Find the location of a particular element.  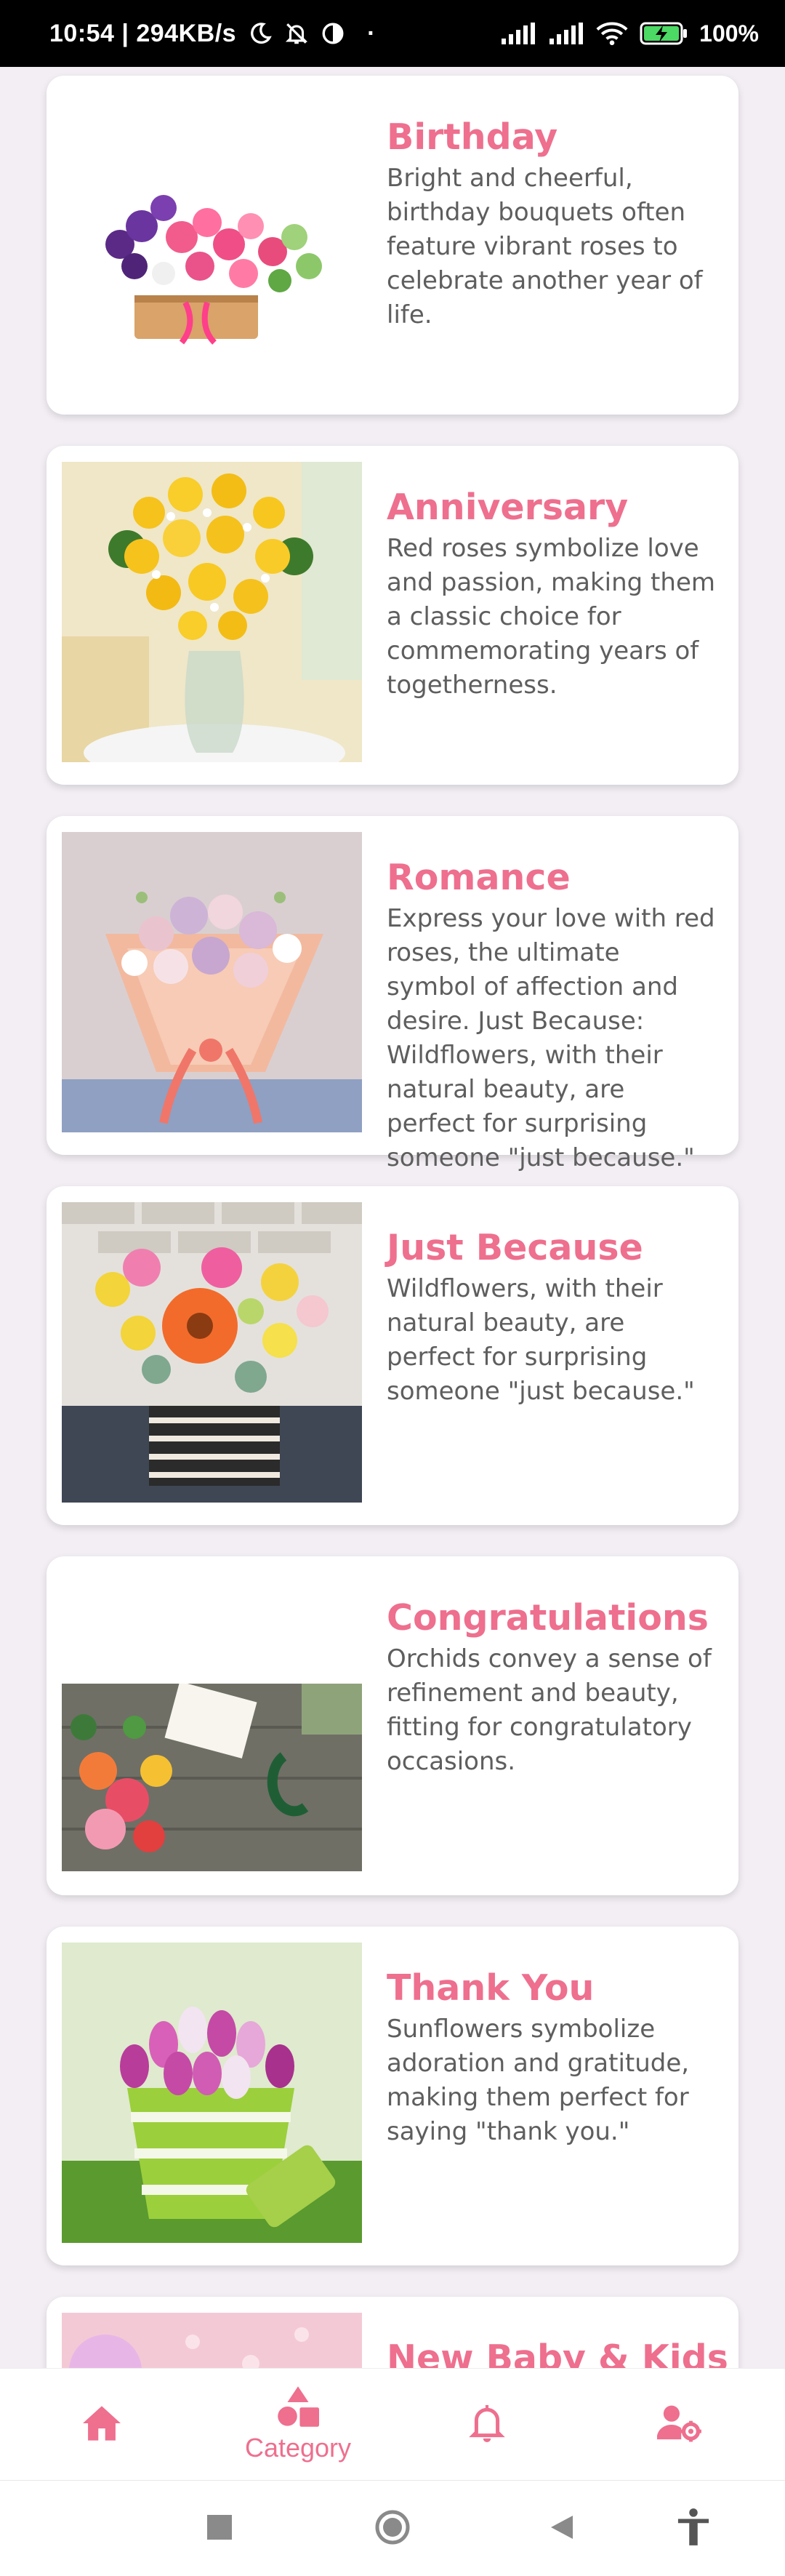

nav-profile-settings is located at coordinates (680, 2425).